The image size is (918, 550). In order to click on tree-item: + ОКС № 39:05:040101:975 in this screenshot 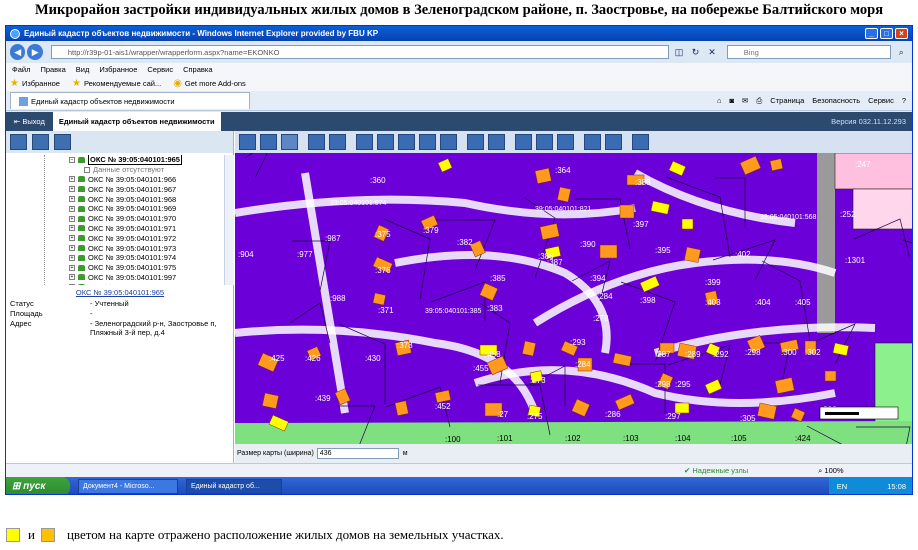, I will do `click(120, 268)`.